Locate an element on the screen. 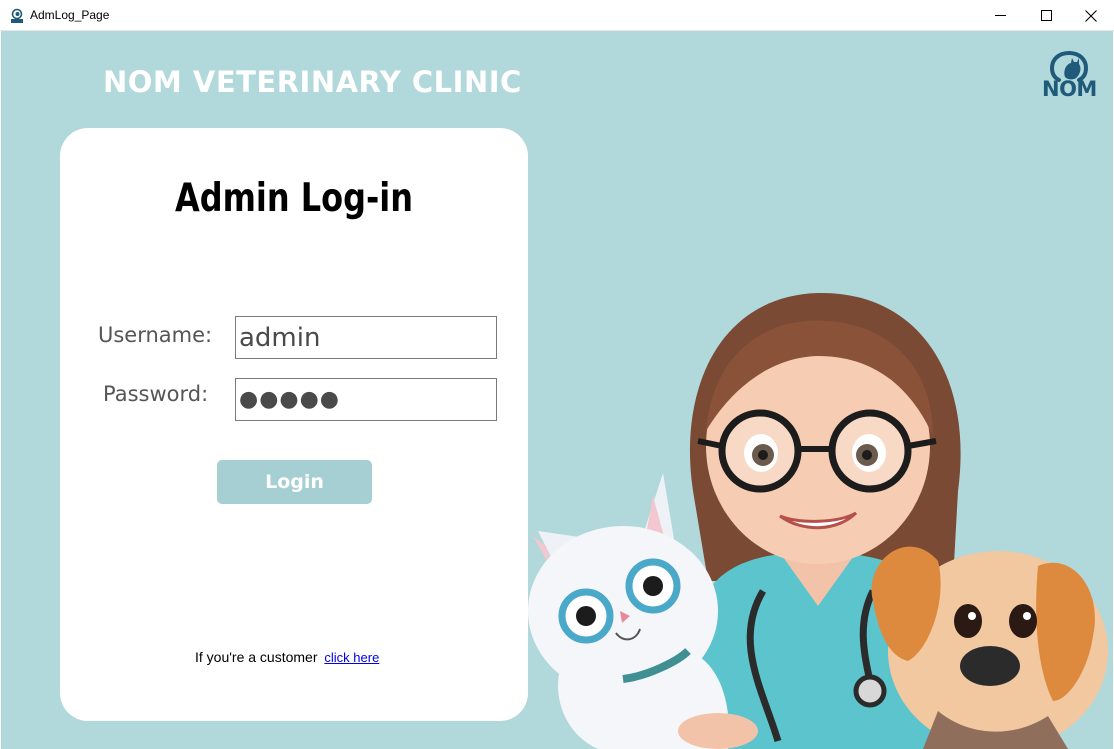 The width and height of the screenshot is (1114, 749). password-field: ●●●●● is located at coordinates (366, 399).